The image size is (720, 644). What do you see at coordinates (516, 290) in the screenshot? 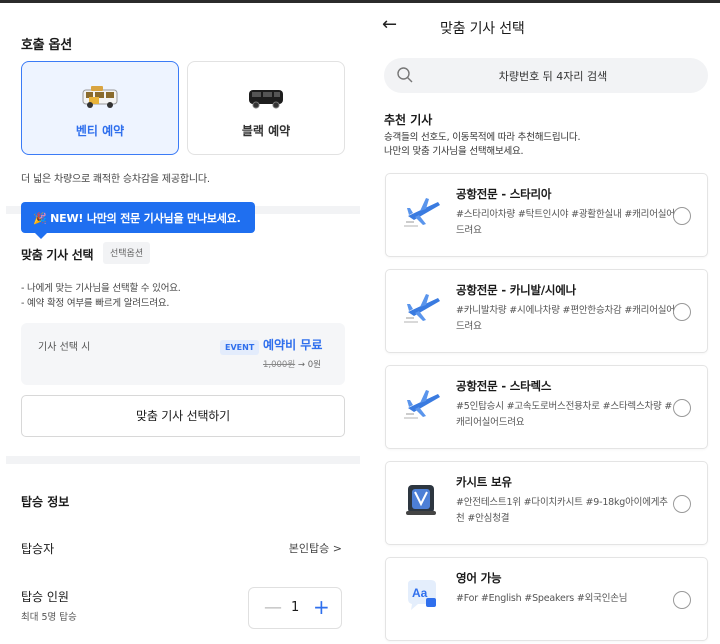
I see `driver-name: 공항전문 - 카니발/시에나` at bounding box center [516, 290].